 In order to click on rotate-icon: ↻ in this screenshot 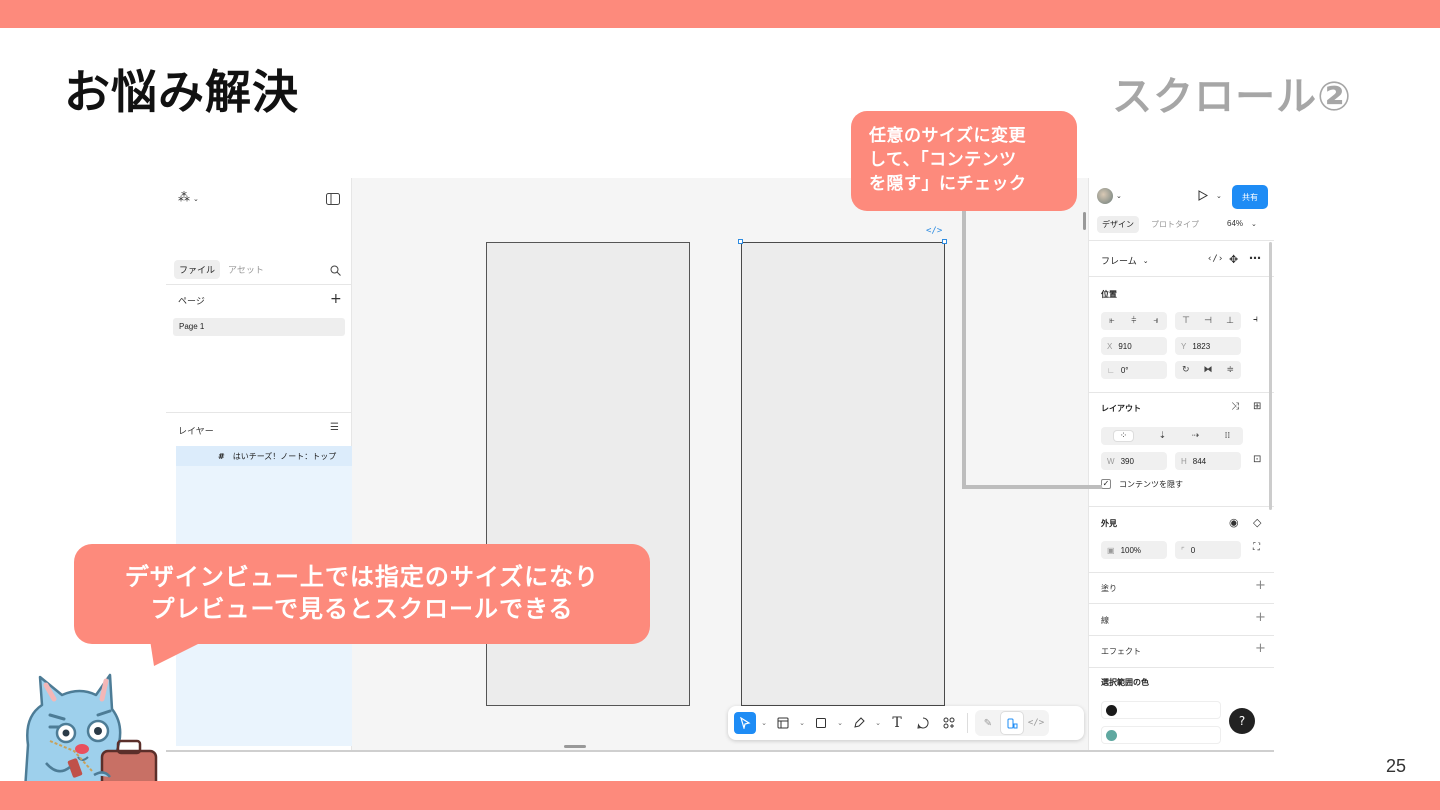, I will do `click(1186, 370)`.